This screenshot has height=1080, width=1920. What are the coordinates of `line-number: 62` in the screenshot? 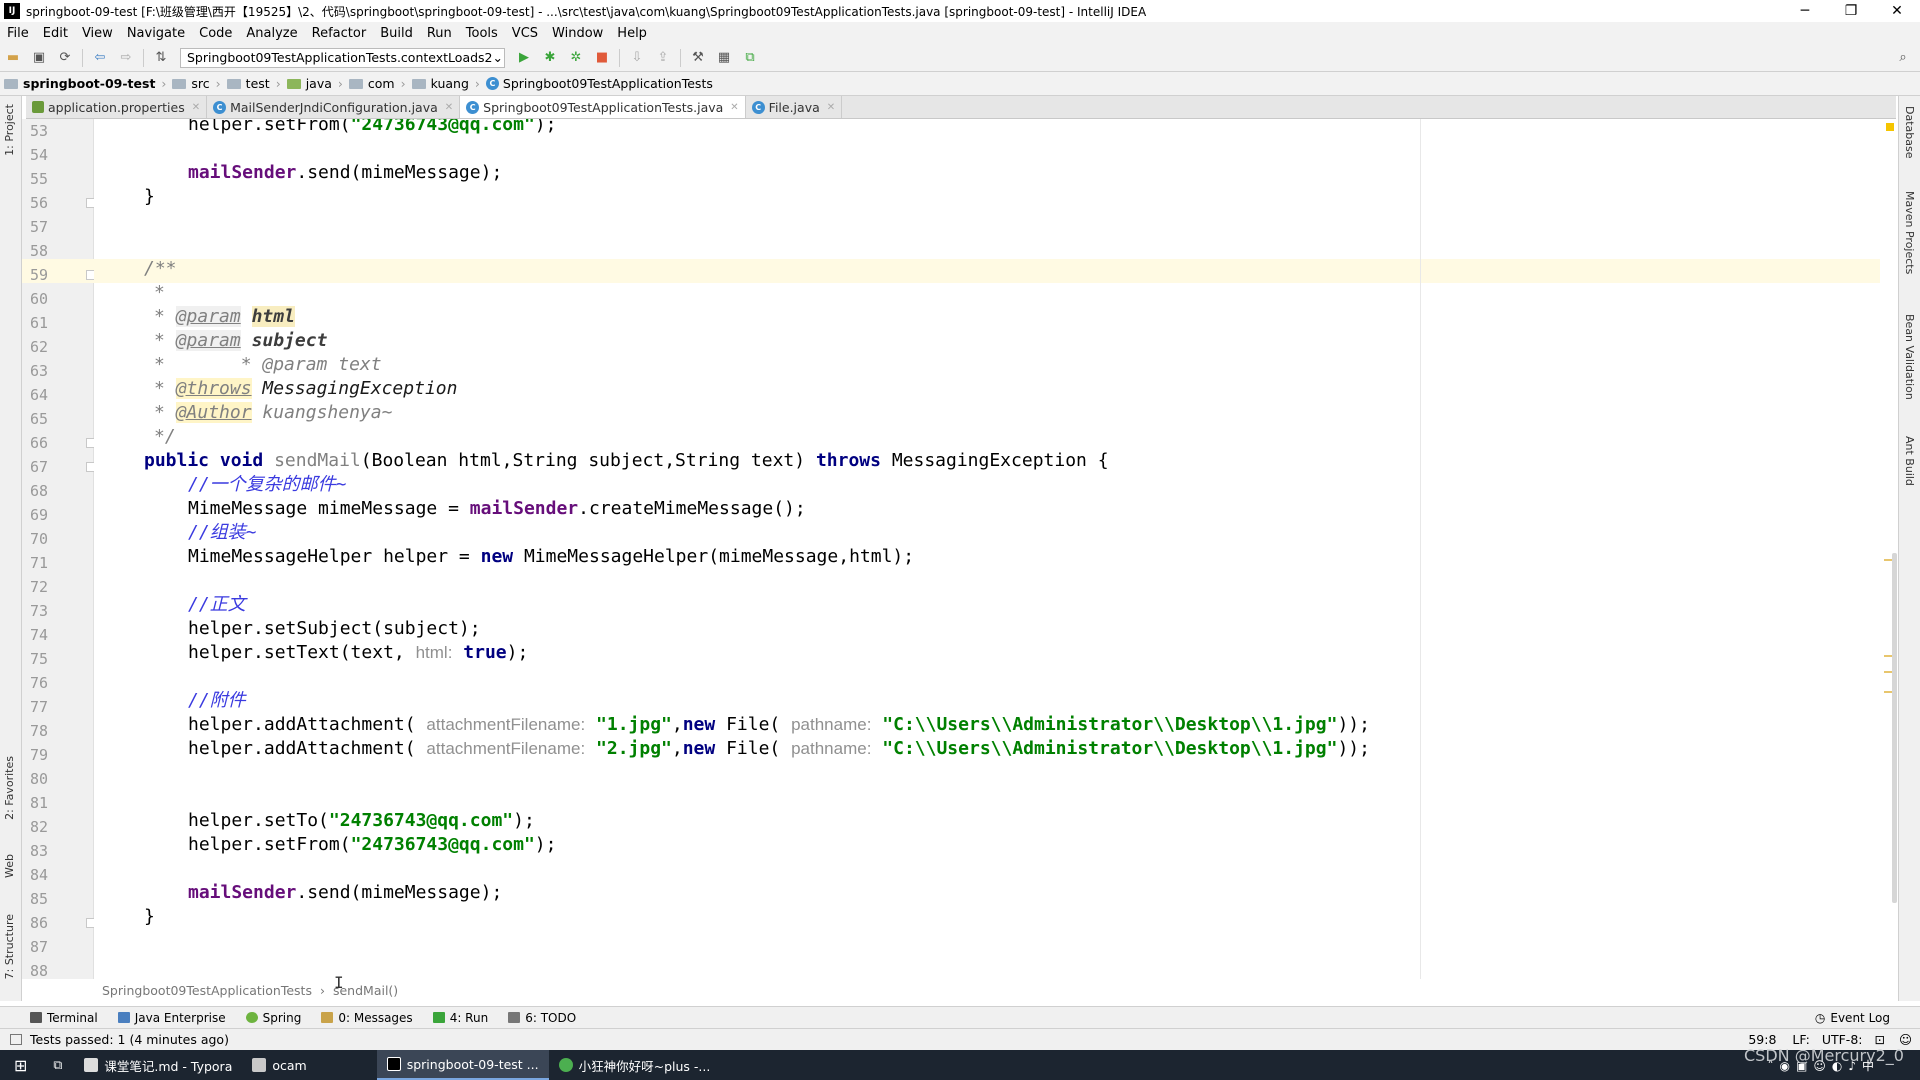 It's located at (38, 347).